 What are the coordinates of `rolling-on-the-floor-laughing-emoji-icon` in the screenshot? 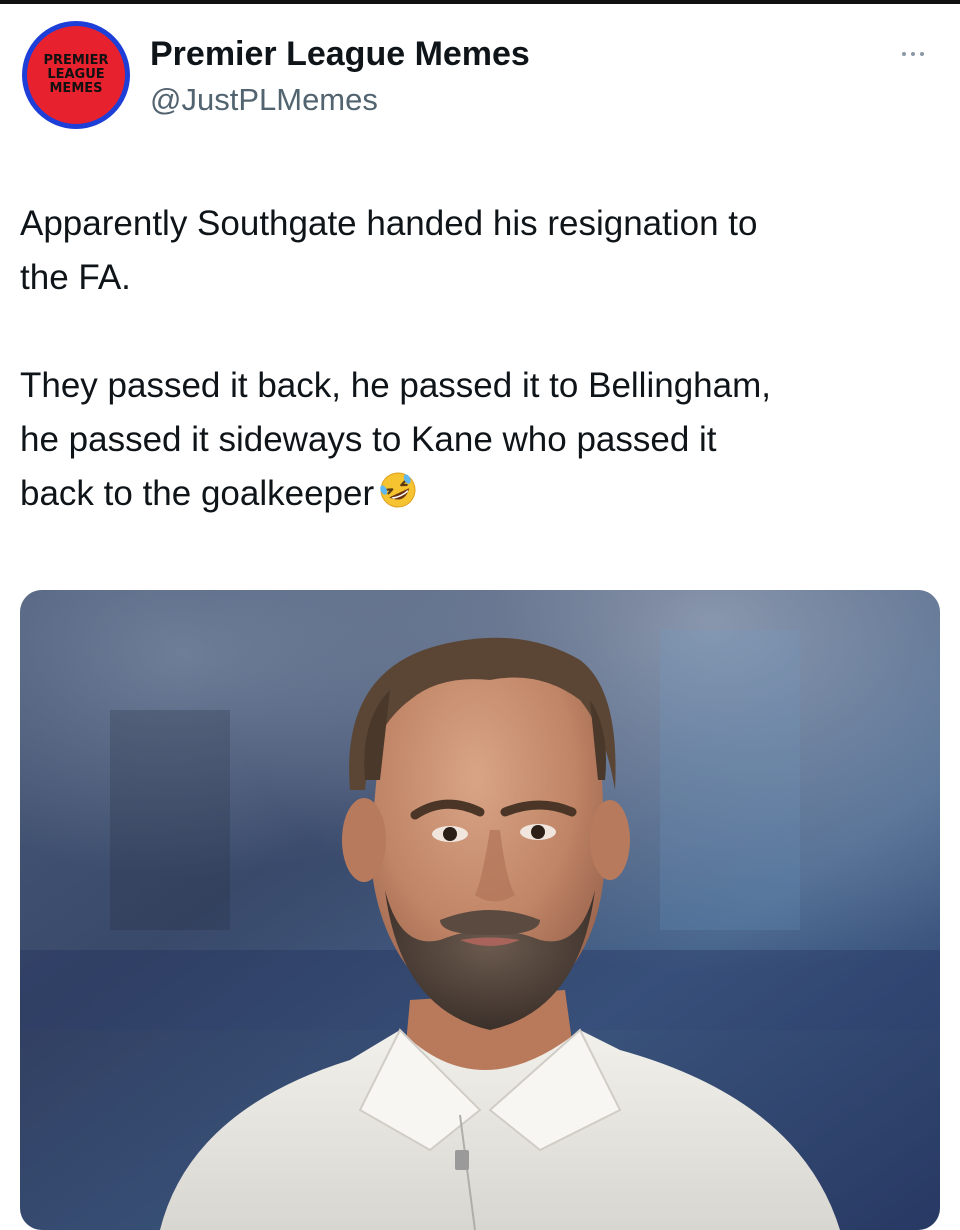 It's located at (398, 498).